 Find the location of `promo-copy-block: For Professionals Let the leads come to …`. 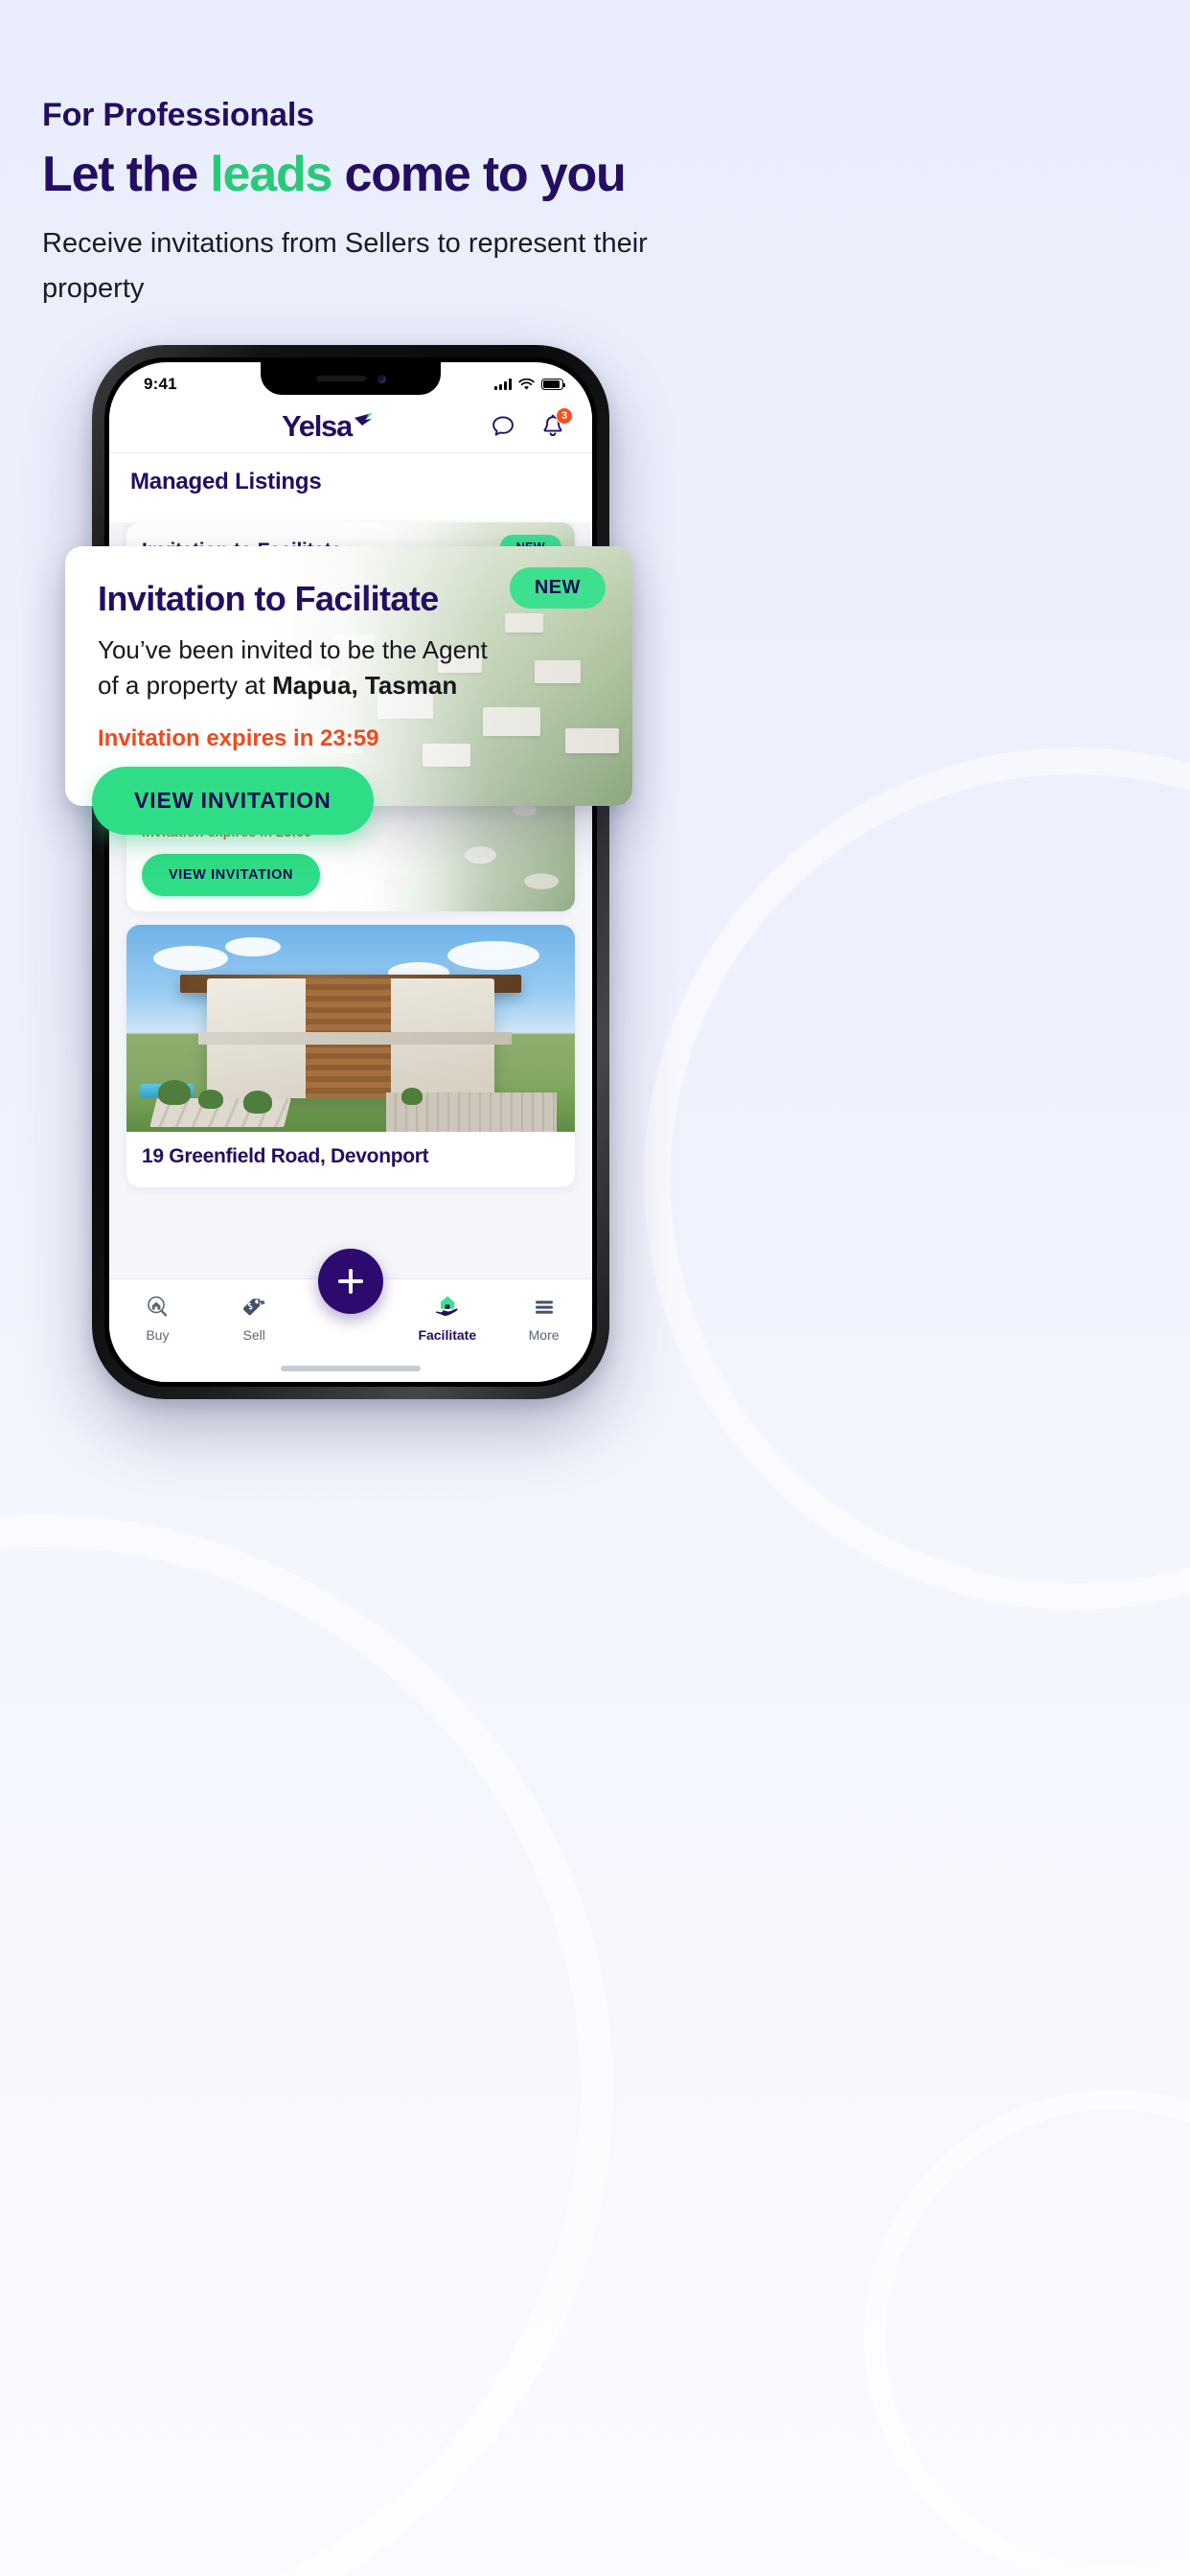

promo-copy-block: For Professionals Let the leads come to … is located at coordinates (368, 203).